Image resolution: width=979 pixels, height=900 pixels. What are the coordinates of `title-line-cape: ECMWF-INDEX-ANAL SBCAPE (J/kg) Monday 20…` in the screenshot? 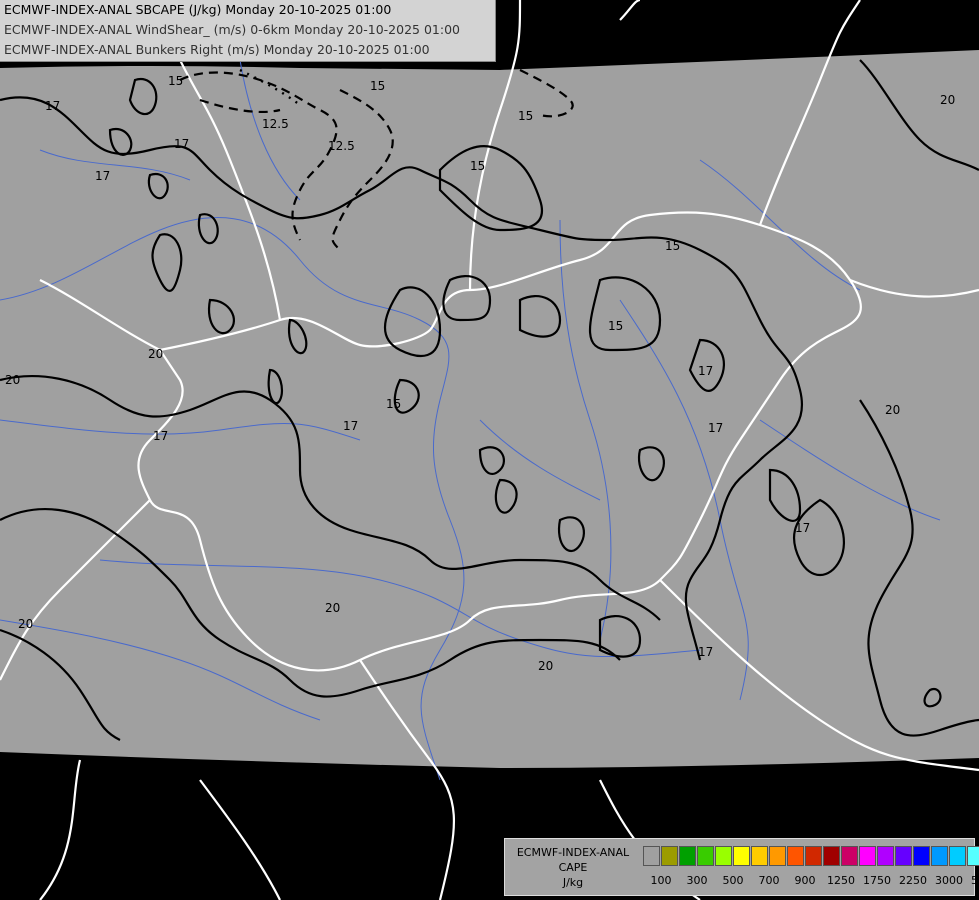 It's located at (198, 9).